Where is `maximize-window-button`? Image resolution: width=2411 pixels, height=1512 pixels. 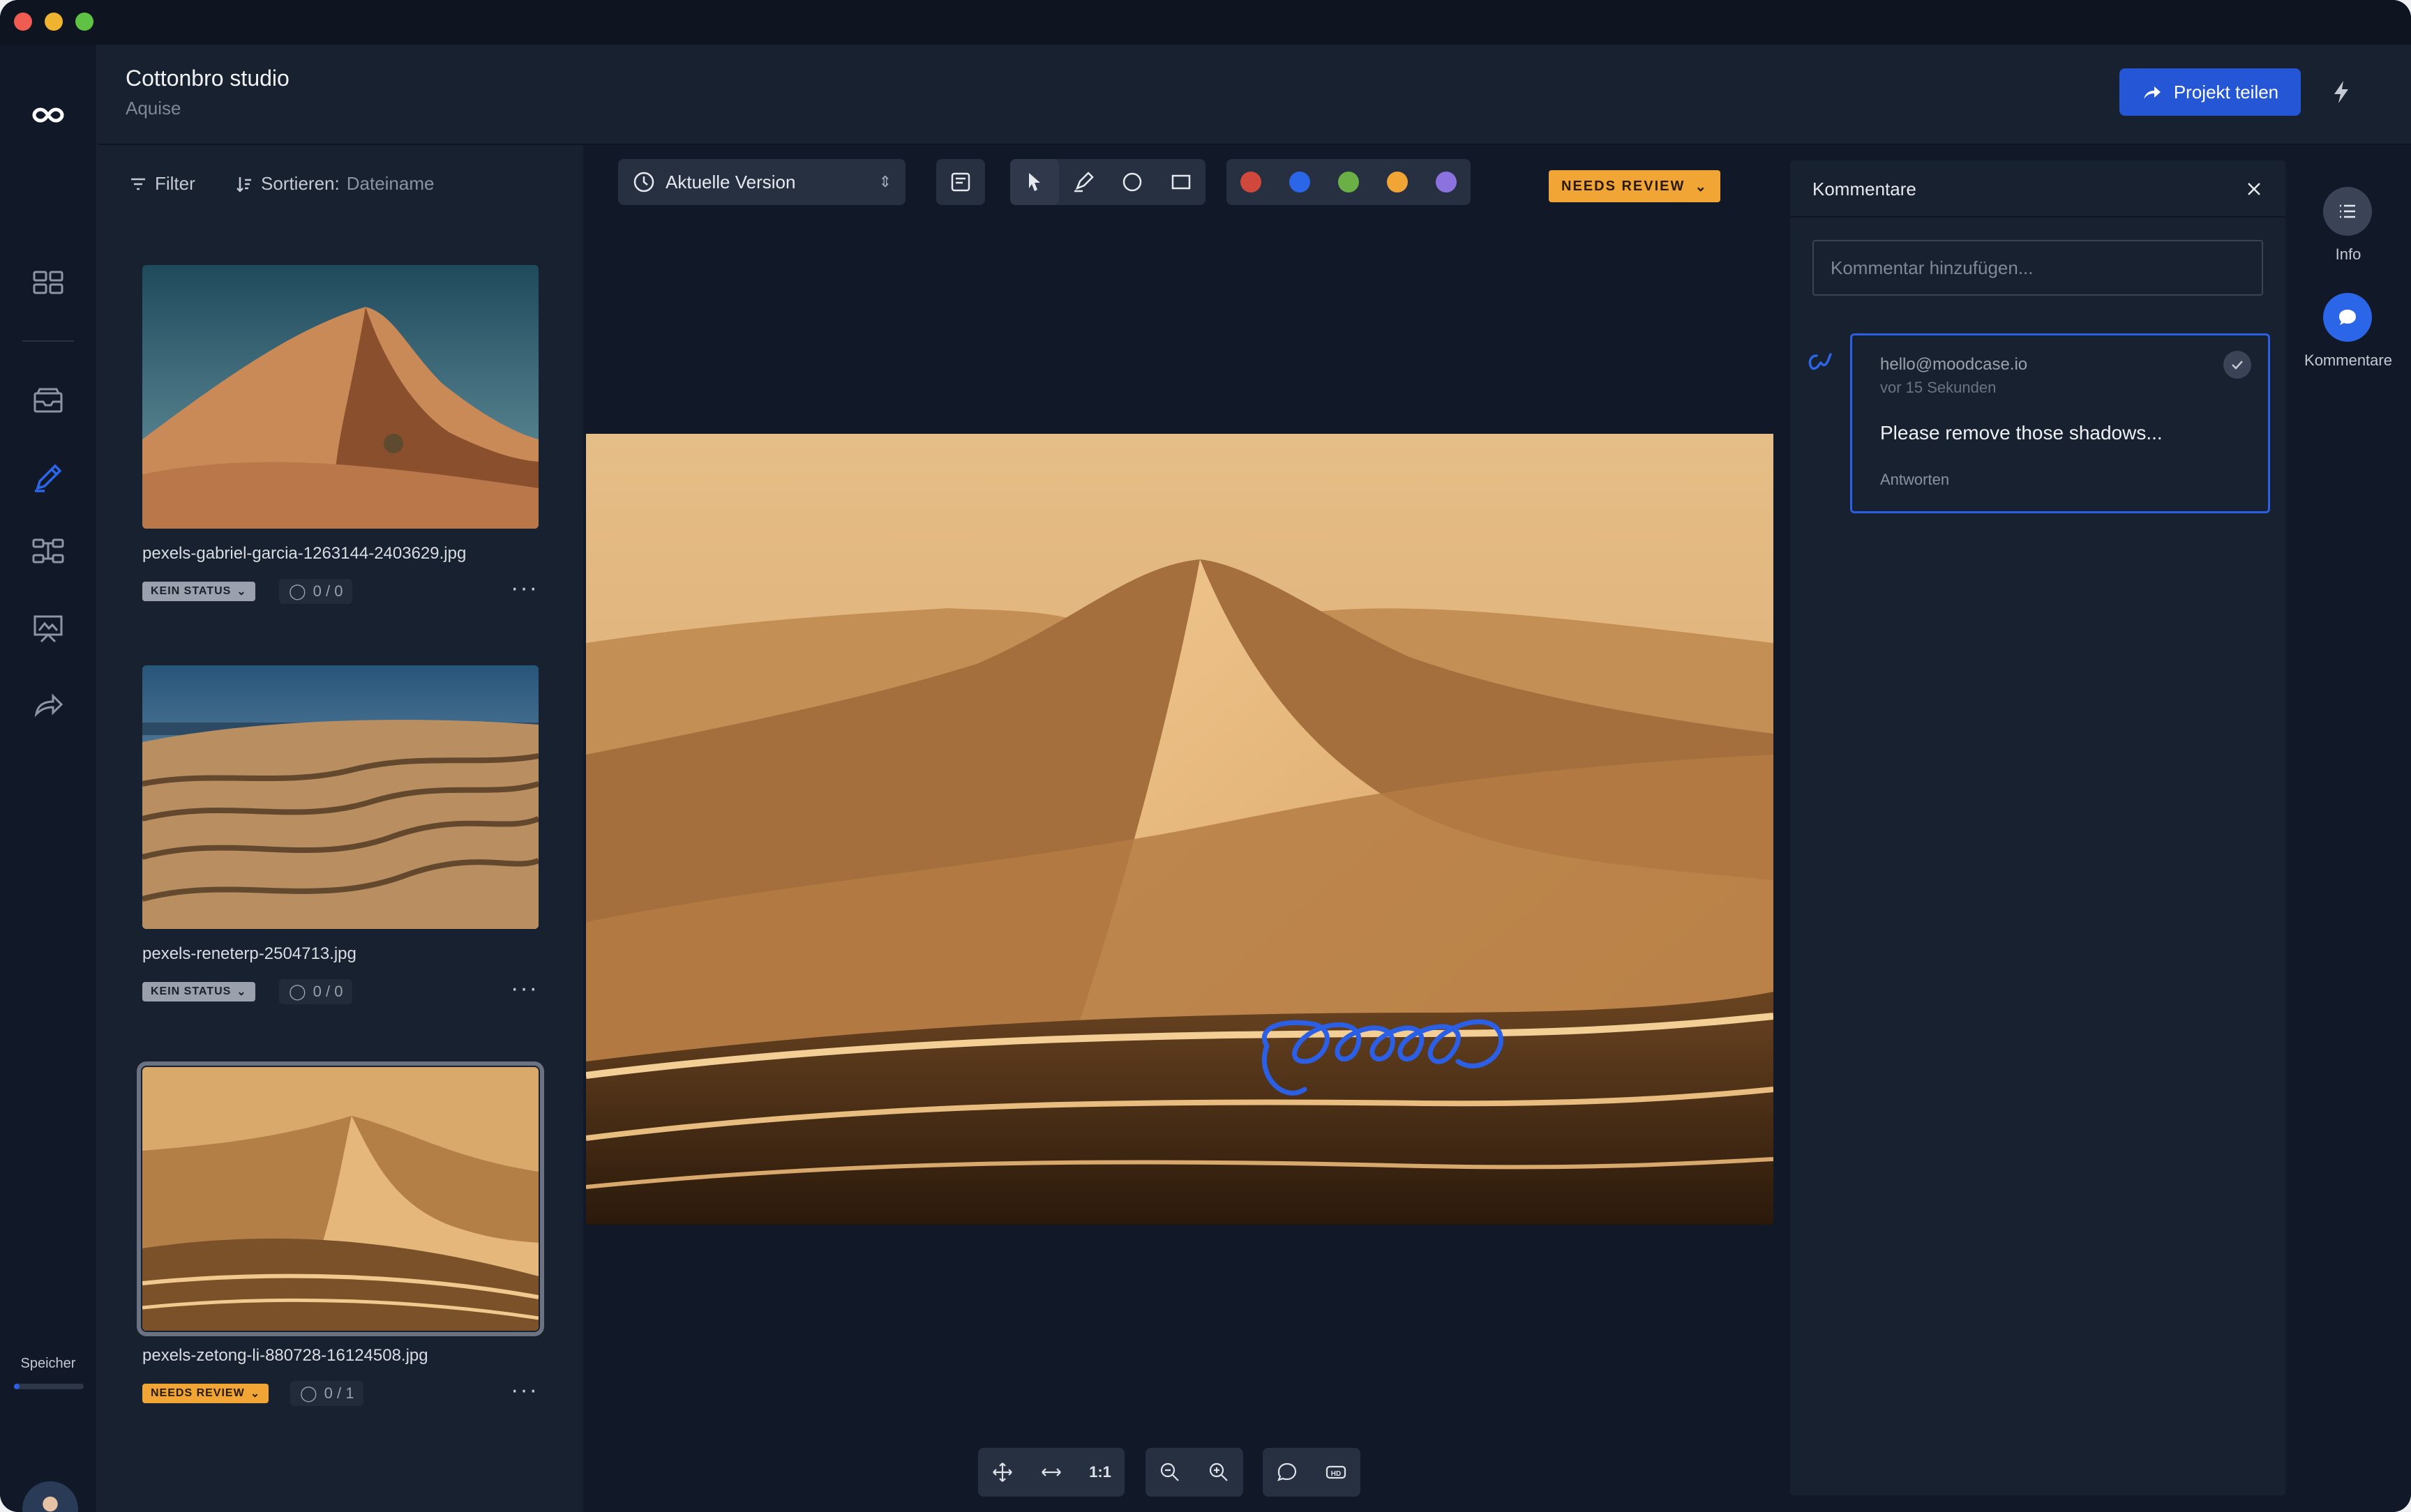 maximize-window-button is located at coordinates (84, 22).